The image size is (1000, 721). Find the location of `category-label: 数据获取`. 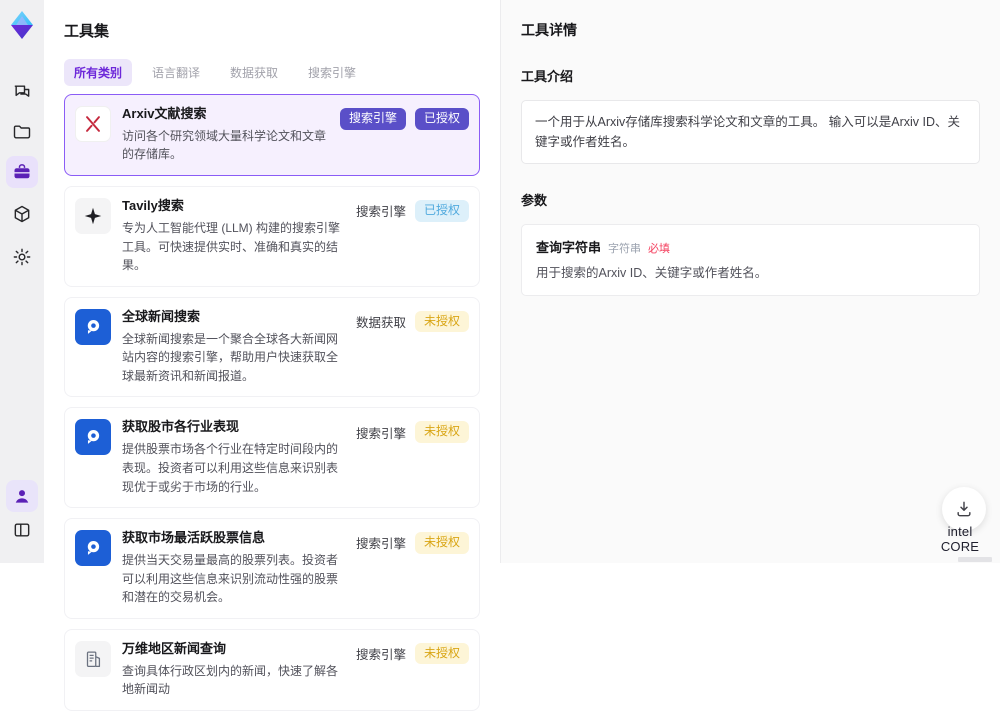

category-label: 数据获取 is located at coordinates (380, 323).